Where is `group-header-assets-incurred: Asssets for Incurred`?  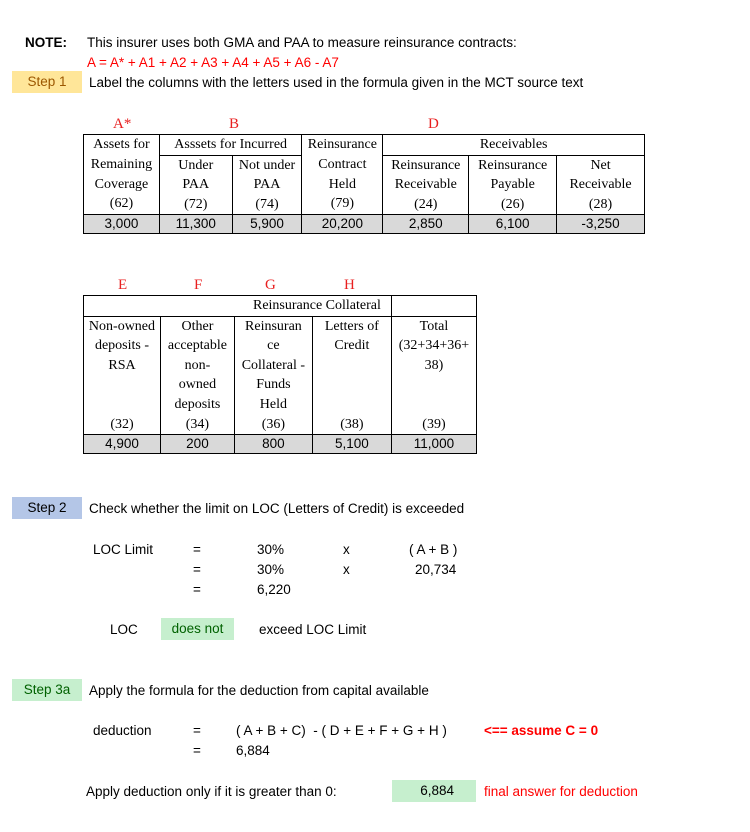
group-header-assets-incurred: Asssets for Incurred is located at coordinates (230, 145).